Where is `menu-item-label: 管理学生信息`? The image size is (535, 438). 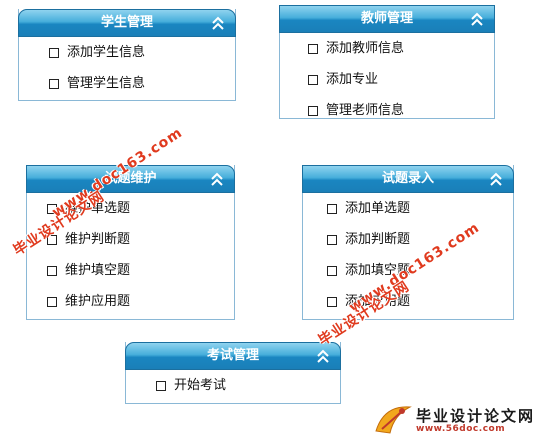
menu-item-label: 管理学生信息 is located at coordinates (106, 83).